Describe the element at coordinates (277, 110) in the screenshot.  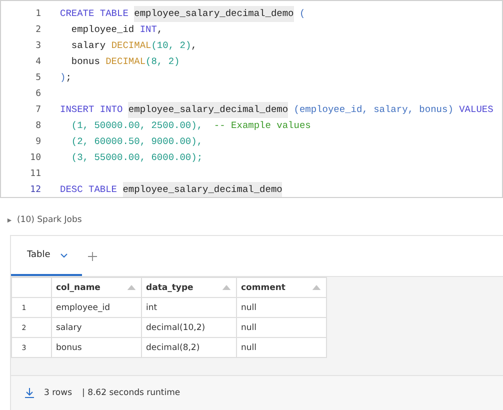
I see `code-line: INSERT INTO employee_salary_decimal_demo (employee_id, salary, bonus) VALUES` at that location.